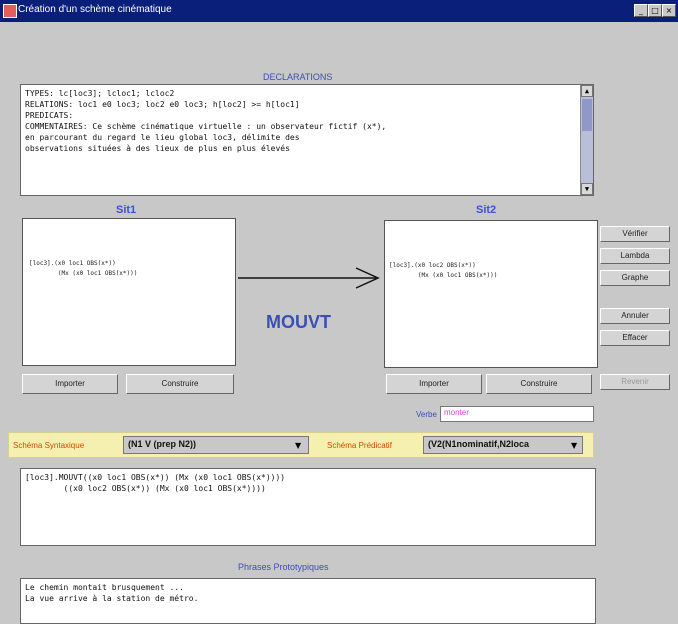 This screenshot has height=624, width=678. What do you see at coordinates (83, 273) in the screenshot?
I see `sit1-line: (Mx (x0 loc1 OBS(x*)))` at bounding box center [83, 273].